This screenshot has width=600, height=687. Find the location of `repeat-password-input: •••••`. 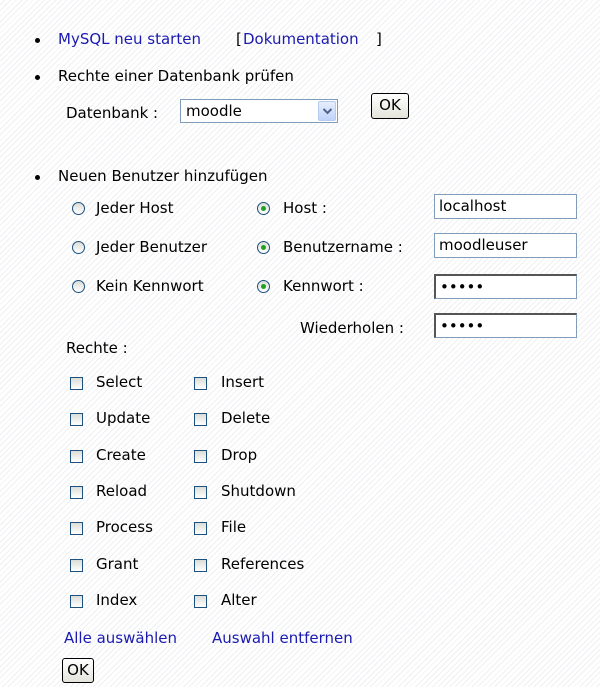

repeat-password-input: ••••• is located at coordinates (505, 325).